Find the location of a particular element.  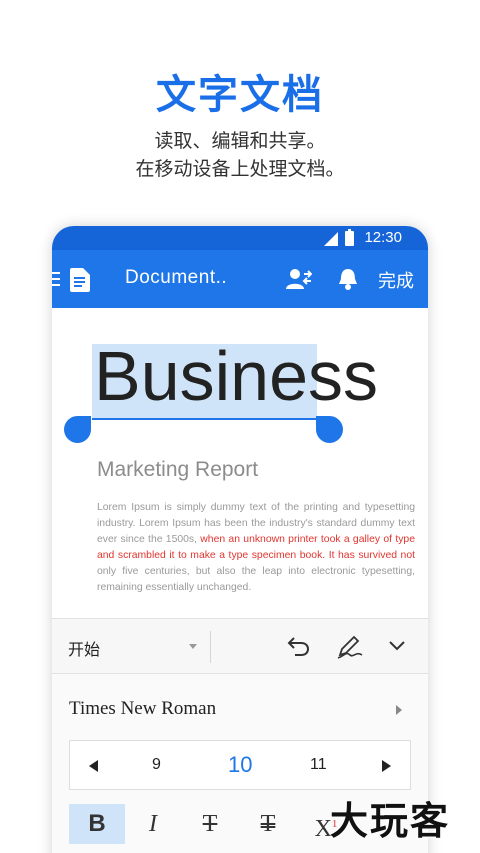

watermark-logo: 大玩客 is located at coordinates (390, 821).